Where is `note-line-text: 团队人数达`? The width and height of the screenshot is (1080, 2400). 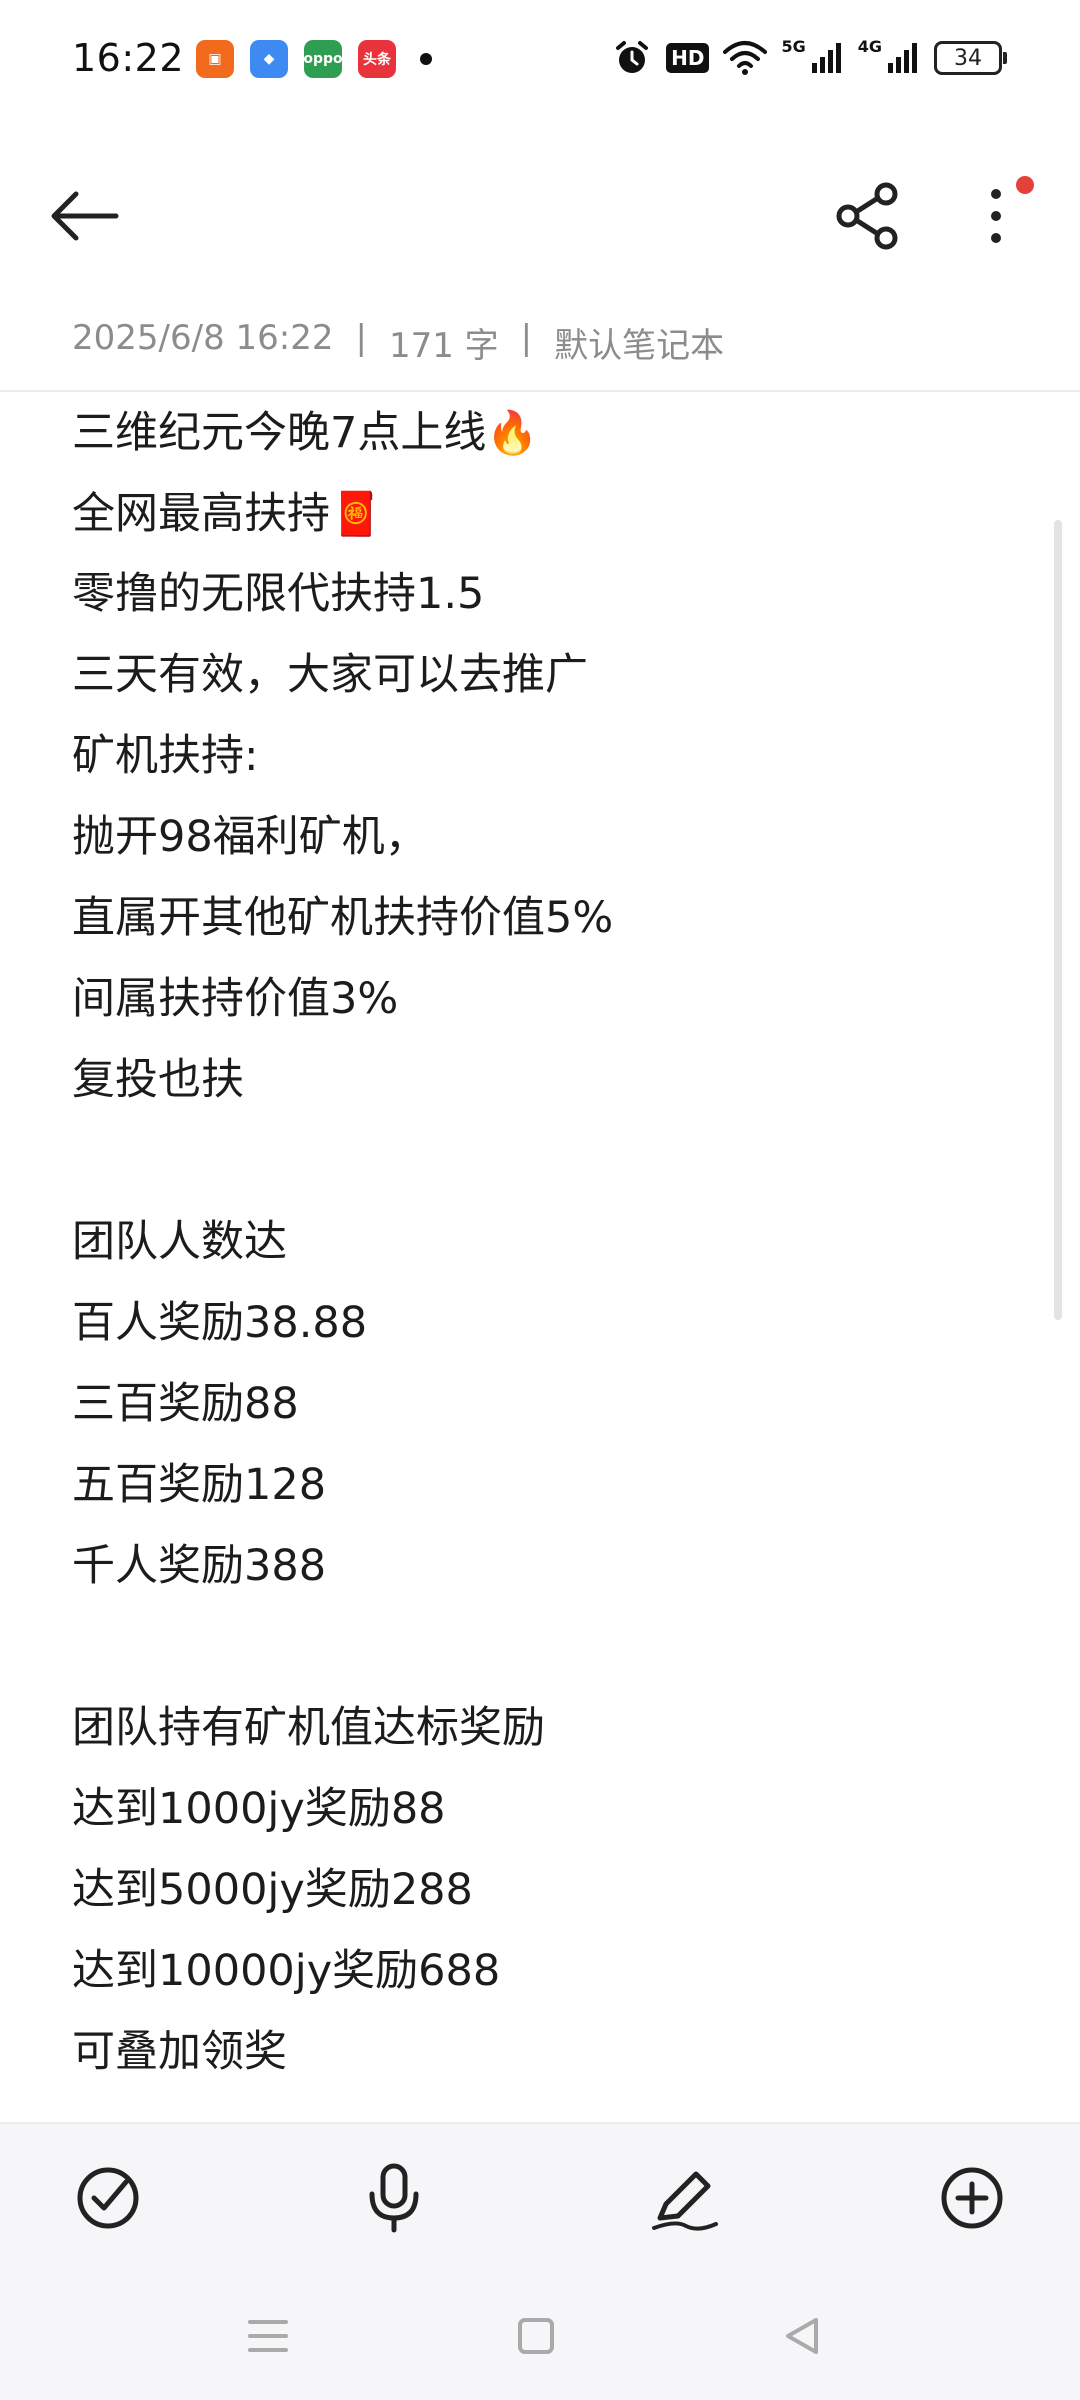 note-line-text: 团队人数达 is located at coordinates (179, 1242).